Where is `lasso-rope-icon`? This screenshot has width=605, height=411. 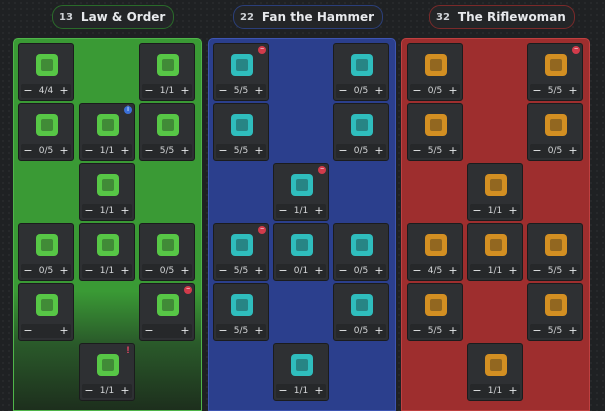
lasso-rope-icon is located at coordinates (108, 185).